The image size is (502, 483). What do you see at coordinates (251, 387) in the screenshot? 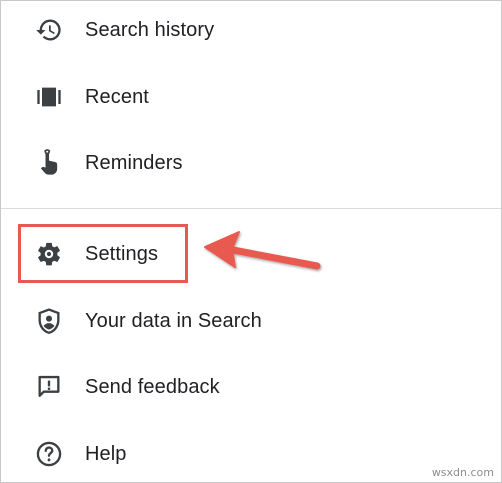
I see `menu-item-send-feedback: Send feedback` at bounding box center [251, 387].